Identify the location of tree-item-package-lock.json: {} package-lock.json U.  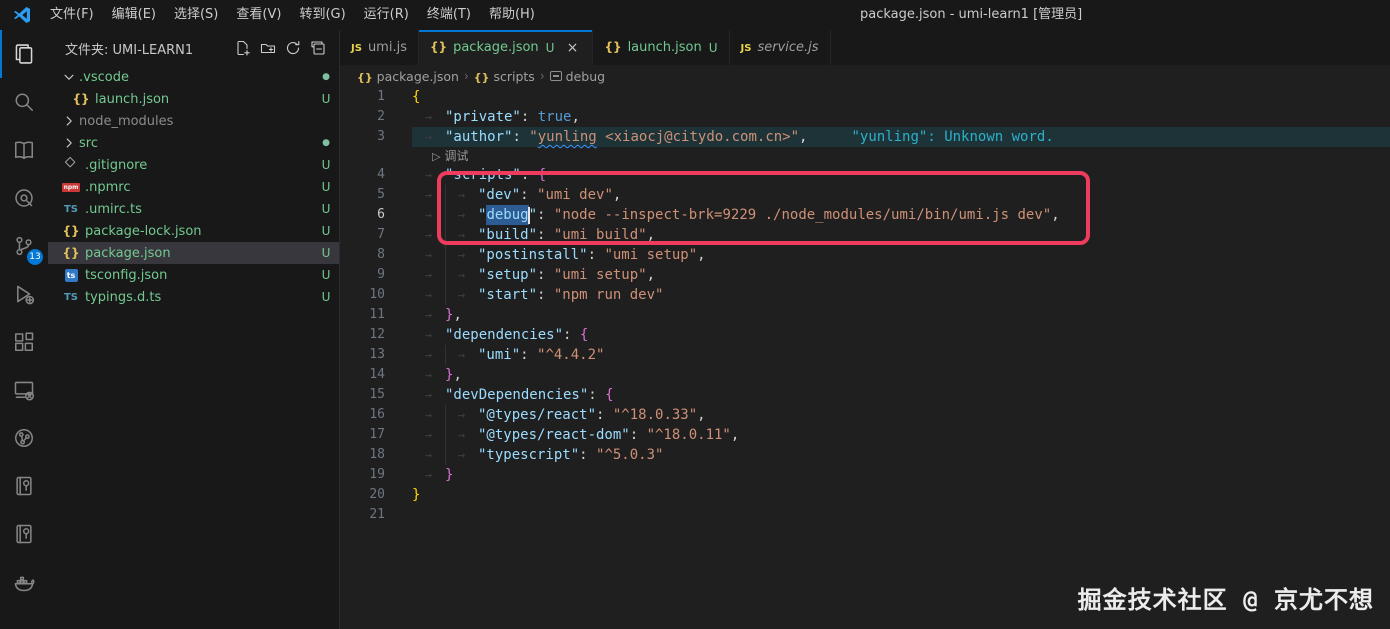
(193, 231).